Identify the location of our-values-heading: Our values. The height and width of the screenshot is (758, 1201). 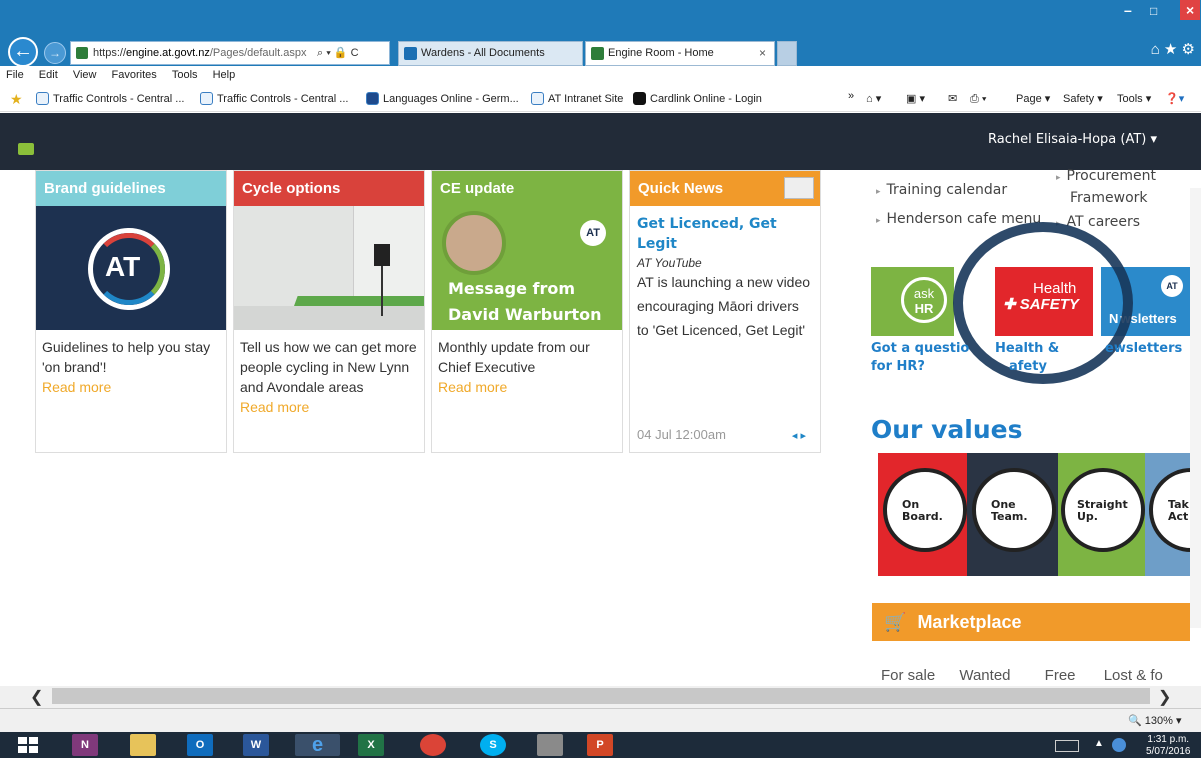
(947, 429).